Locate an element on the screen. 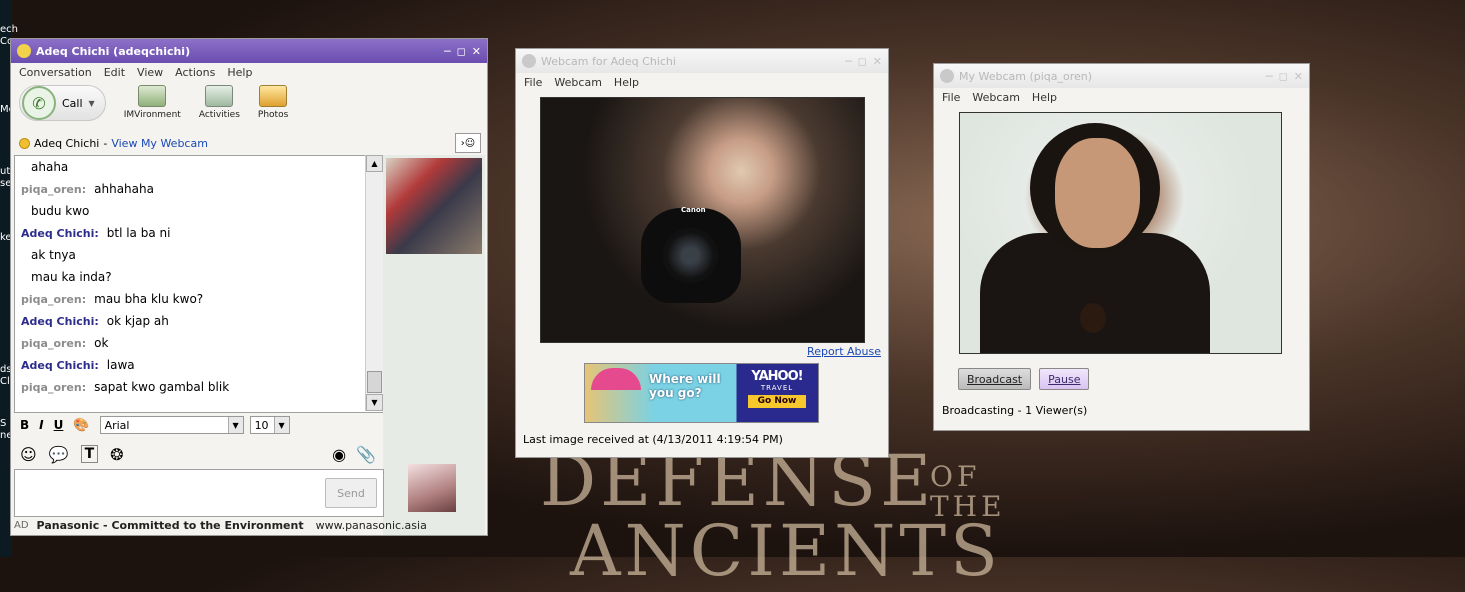 Image resolution: width=1465 pixels, height=592 pixels. call-button: ✆ Call ▼ is located at coordinates (62, 103).